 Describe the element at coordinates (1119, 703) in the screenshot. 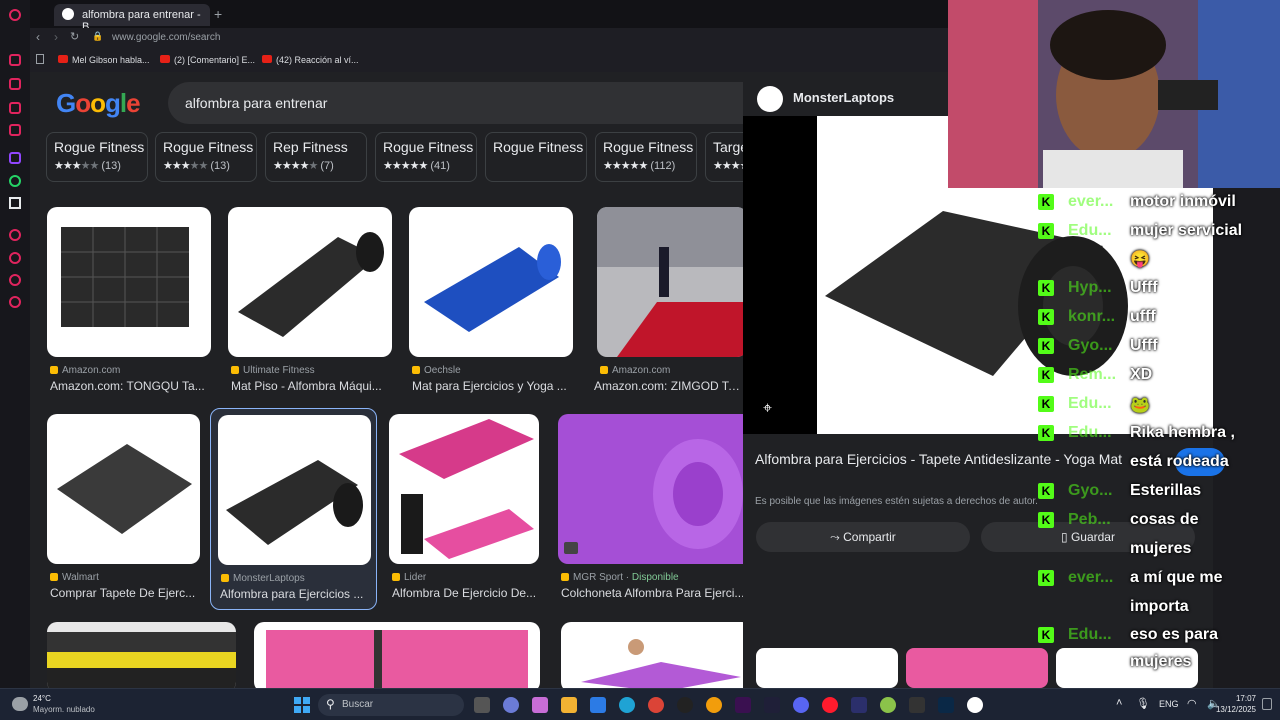

I see `chevron-up-icon: ˄` at that location.